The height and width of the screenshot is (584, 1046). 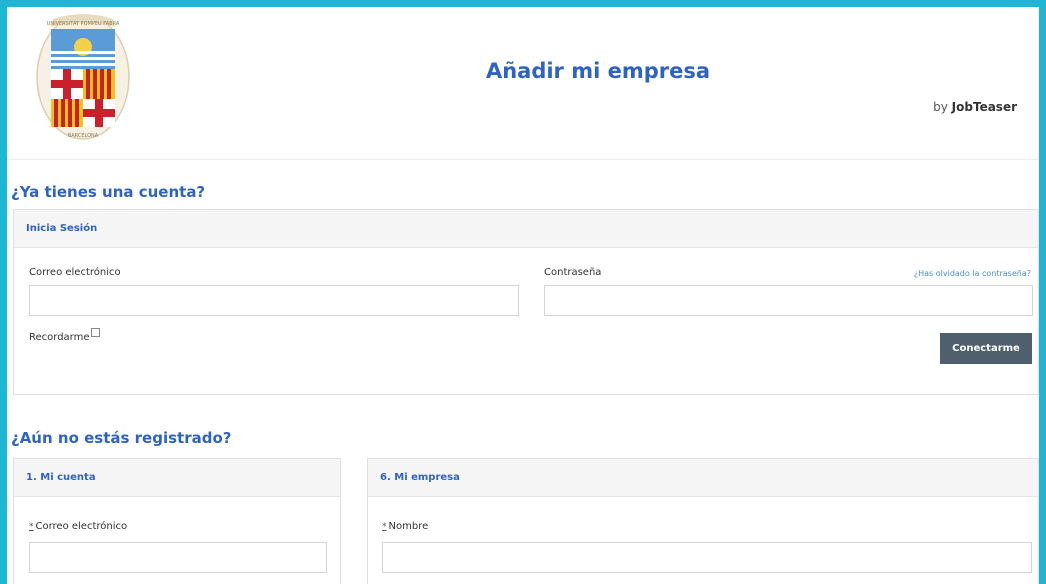 What do you see at coordinates (703, 478) in the screenshot?
I see `company-panel-title: 6. Mi empresa` at bounding box center [703, 478].